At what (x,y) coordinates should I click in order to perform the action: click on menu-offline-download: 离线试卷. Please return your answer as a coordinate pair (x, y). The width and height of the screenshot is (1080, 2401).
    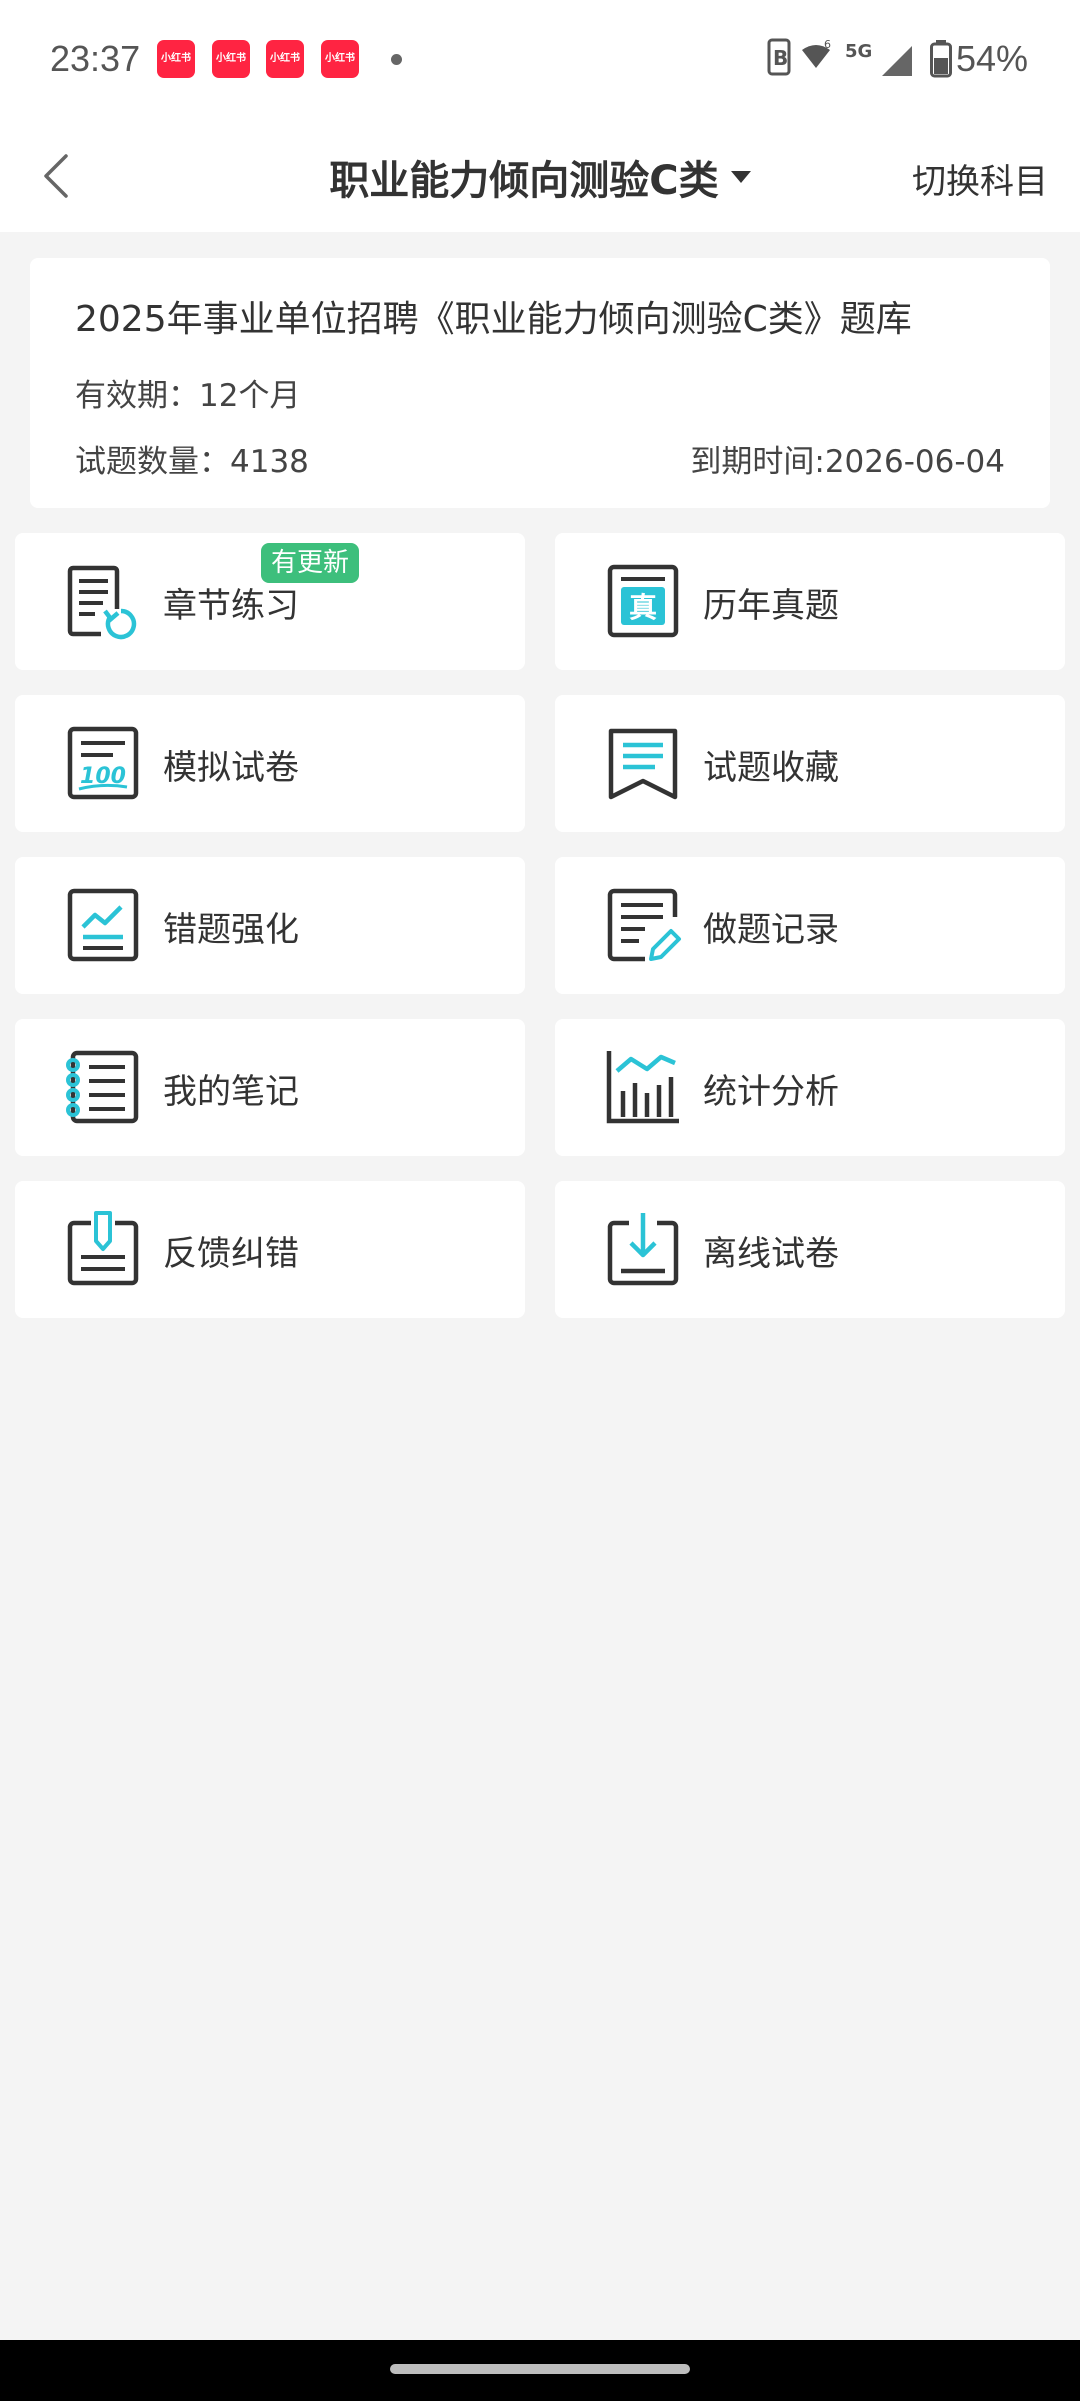
    Looking at the image, I should click on (810, 1249).